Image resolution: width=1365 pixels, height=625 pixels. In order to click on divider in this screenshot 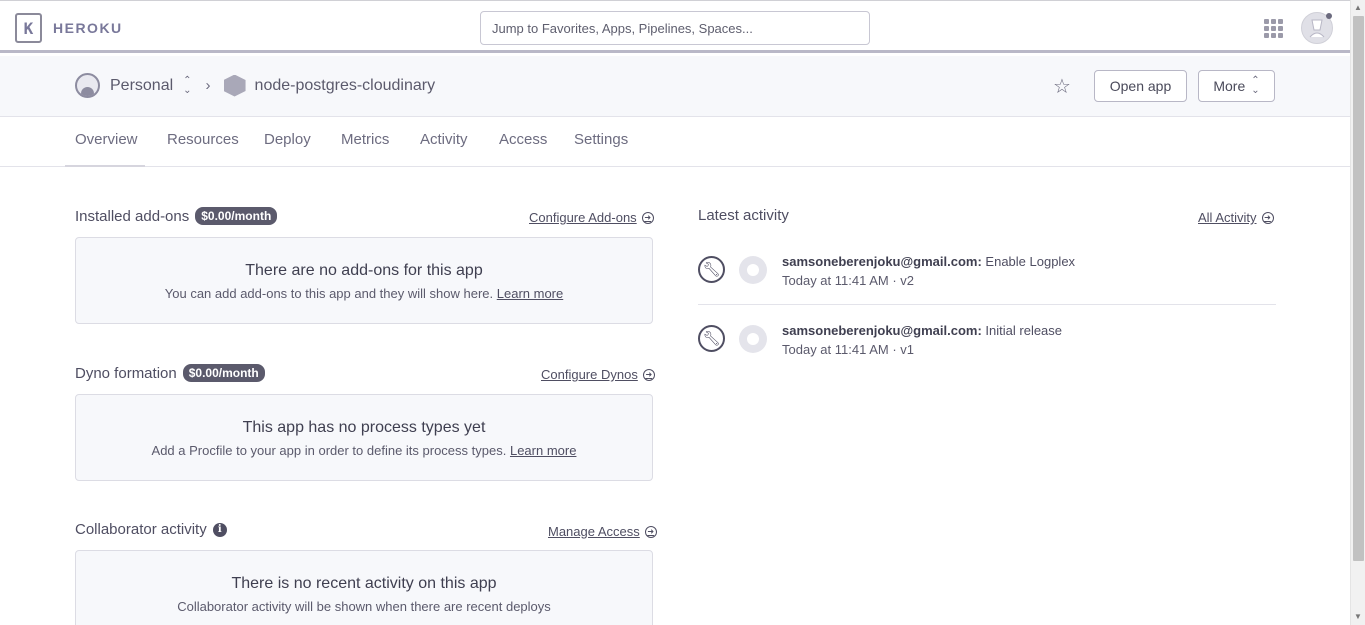, I will do `click(987, 304)`.